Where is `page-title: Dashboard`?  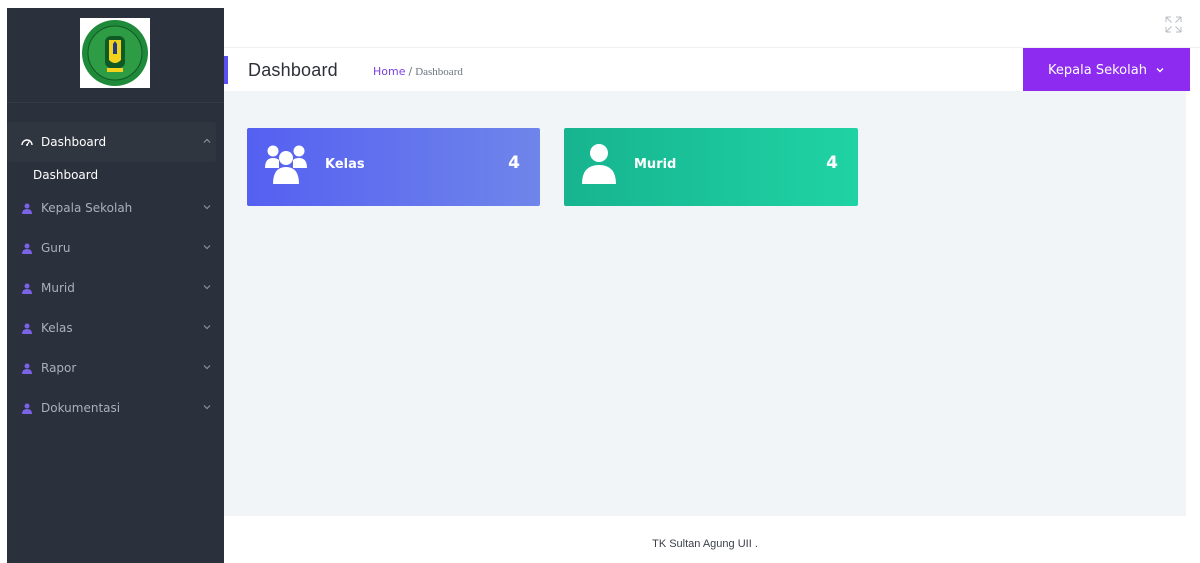
page-title: Dashboard is located at coordinates (293, 70).